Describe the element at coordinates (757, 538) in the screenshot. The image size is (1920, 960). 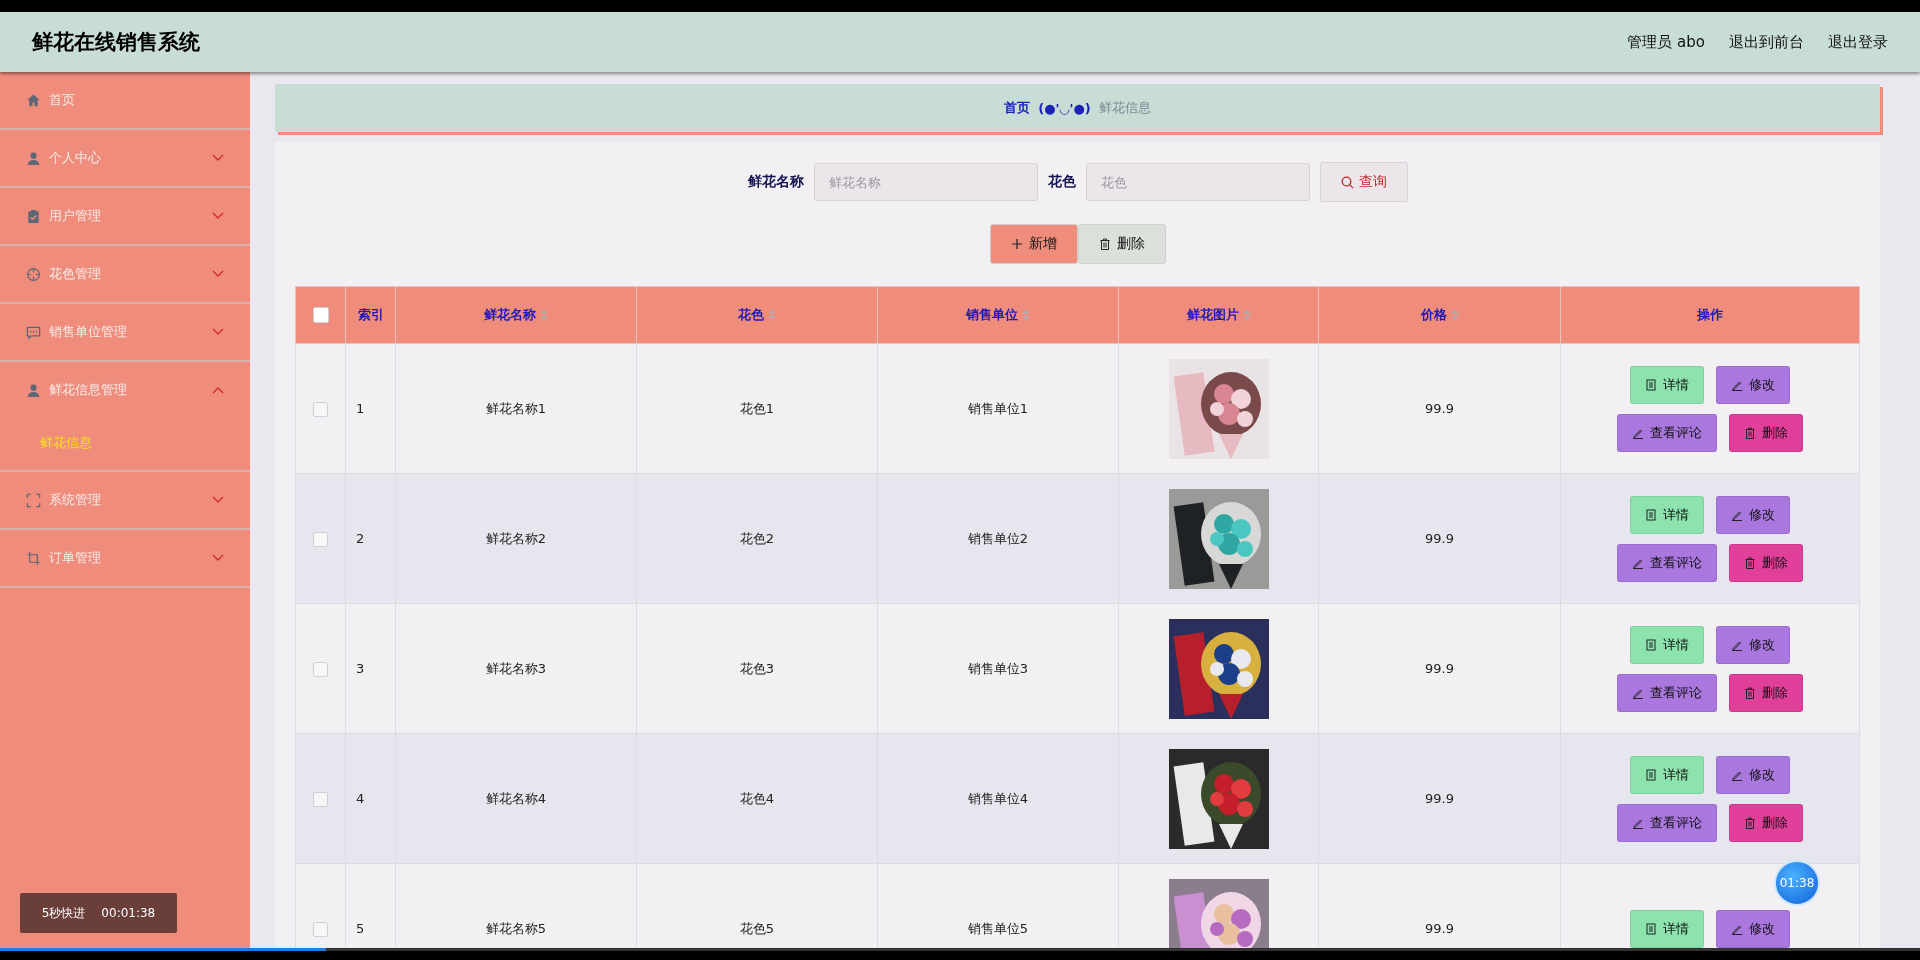
I see `table-cell: 花色2` at that location.